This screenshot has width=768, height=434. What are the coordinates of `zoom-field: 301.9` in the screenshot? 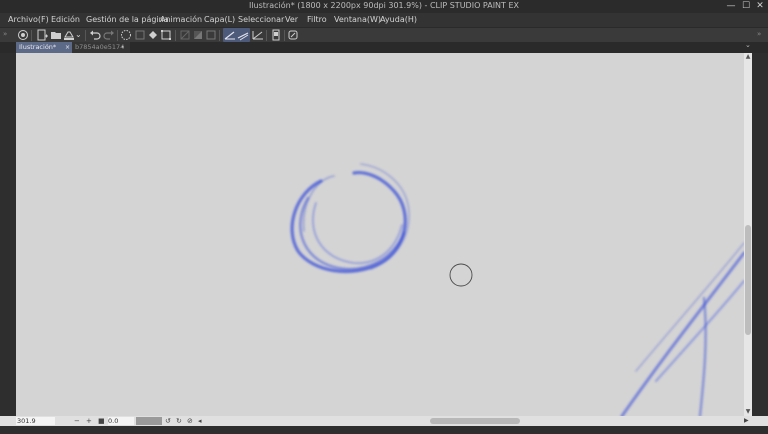 It's located at (35, 421).